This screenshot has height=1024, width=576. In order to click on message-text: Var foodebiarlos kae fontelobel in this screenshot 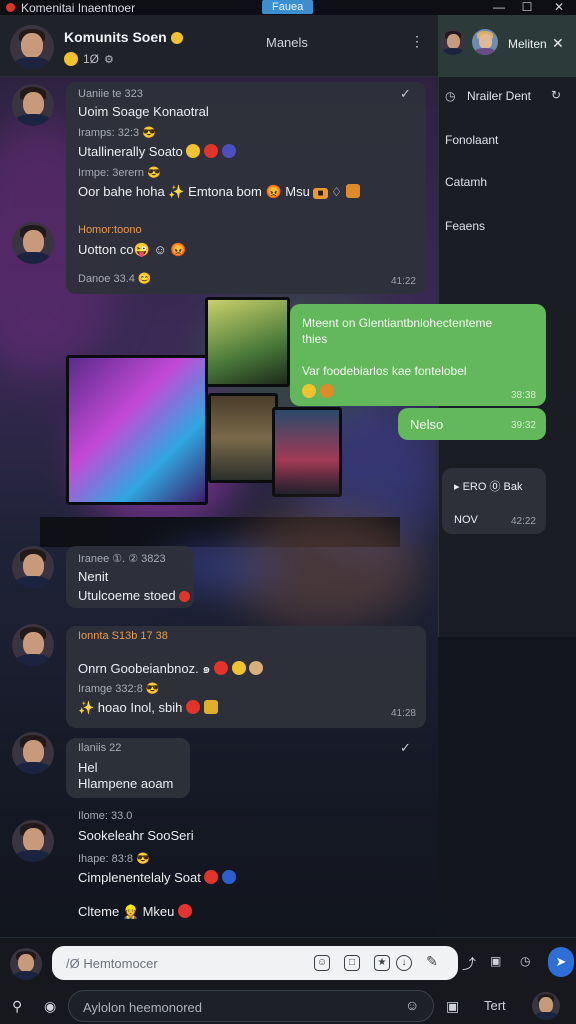, I will do `click(384, 371)`.